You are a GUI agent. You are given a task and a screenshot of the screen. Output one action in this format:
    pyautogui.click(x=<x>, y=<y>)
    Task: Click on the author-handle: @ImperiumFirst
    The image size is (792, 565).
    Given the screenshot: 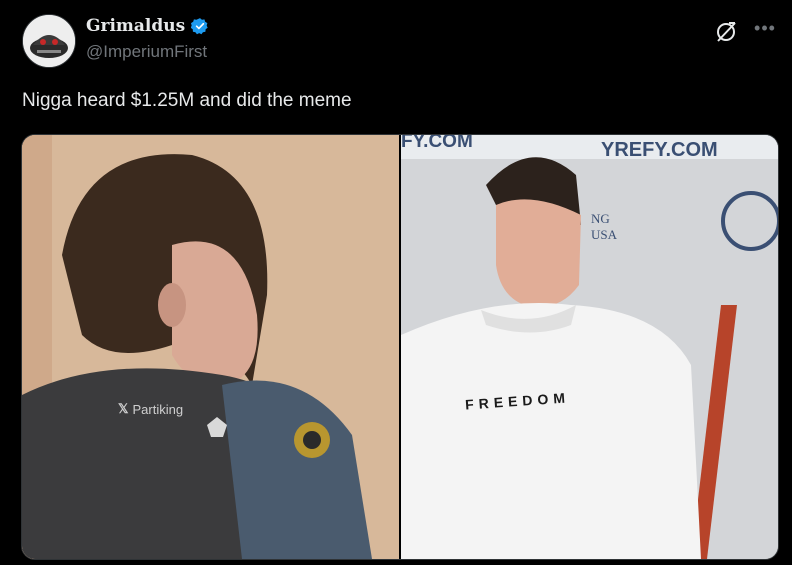 What is the action you would take?
    pyautogui.click(x=146, y=52)
    